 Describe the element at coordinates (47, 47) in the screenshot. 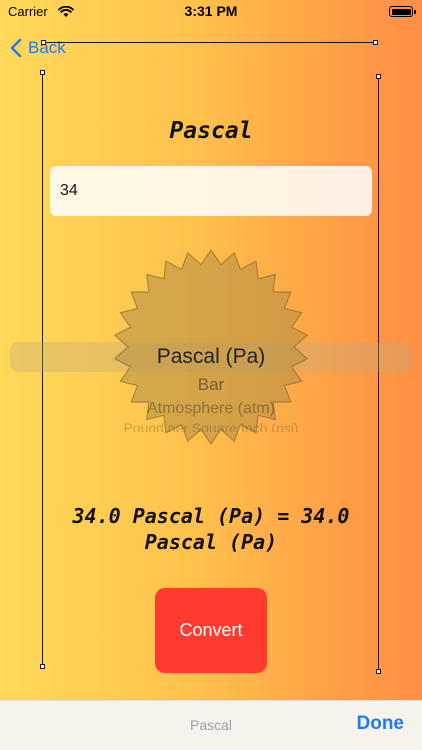

I see `back-label: Back` at that location.